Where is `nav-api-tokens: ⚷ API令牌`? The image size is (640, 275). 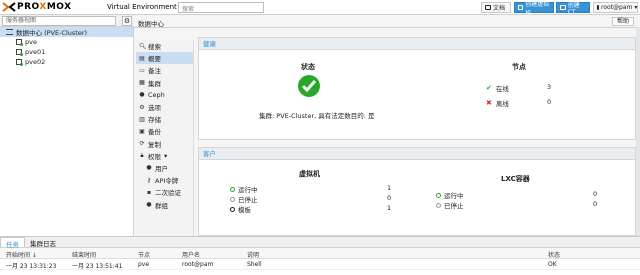 nav-api-tokens: ⚷ API令牌 is located at coordinates (164, 180).